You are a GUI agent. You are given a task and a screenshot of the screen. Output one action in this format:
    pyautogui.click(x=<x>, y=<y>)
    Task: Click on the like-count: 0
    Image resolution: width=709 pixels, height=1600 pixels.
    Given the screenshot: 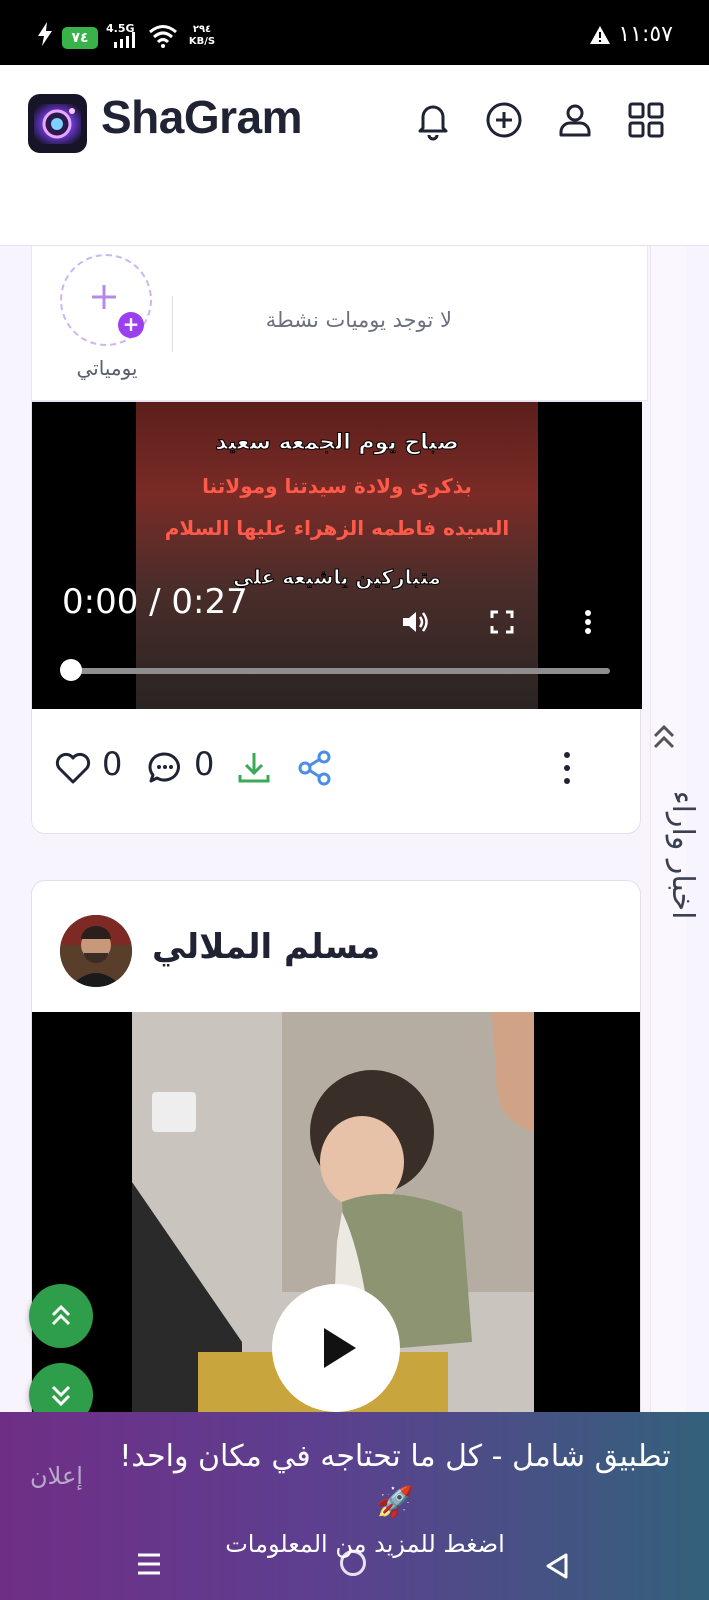 What is the action you would take?
    pyautogui.click(x=112, y=764)
    